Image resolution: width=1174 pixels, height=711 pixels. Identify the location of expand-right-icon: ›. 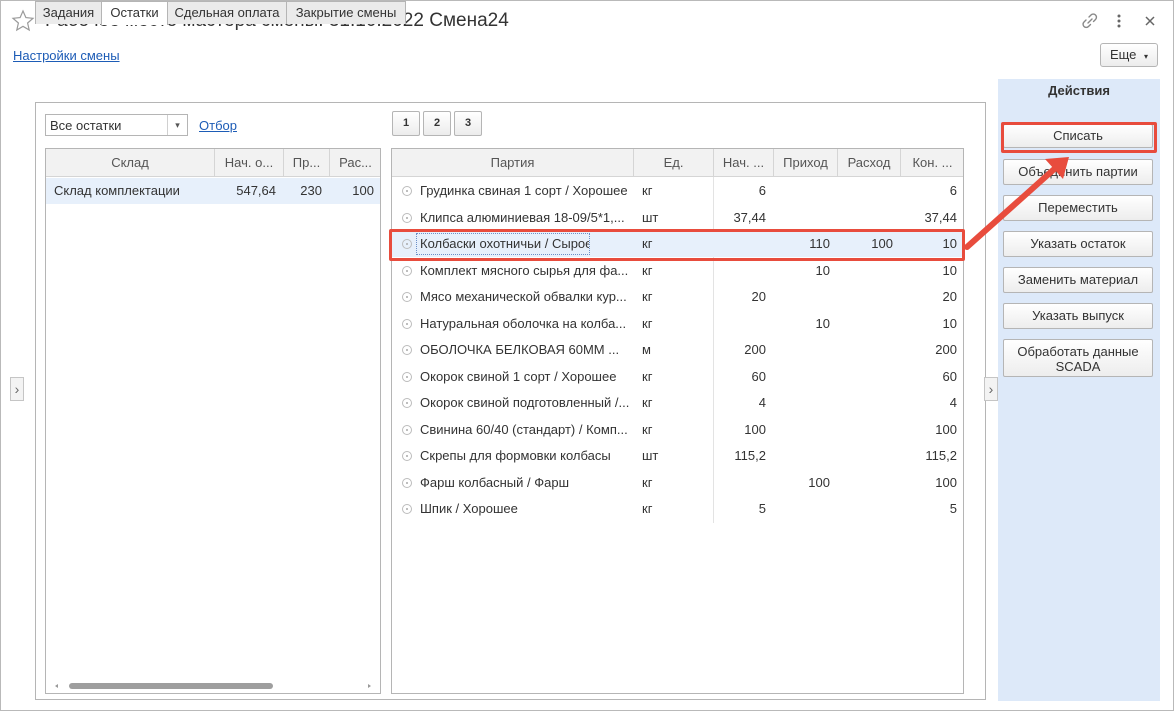
(991, 389).